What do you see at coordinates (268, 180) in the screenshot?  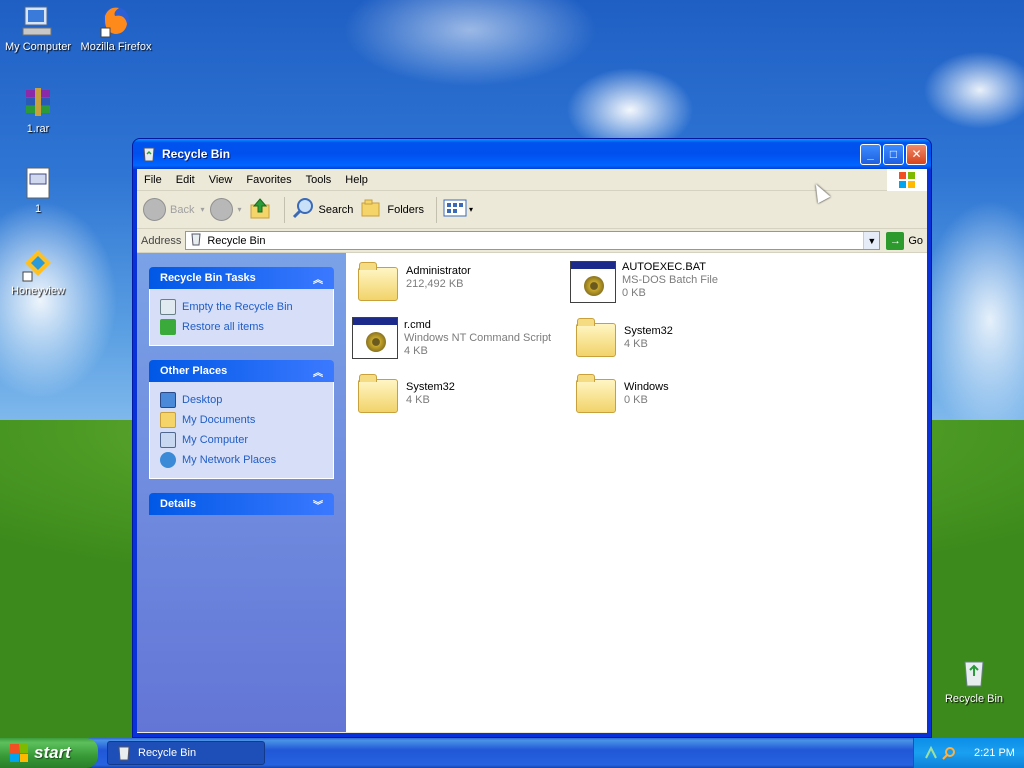 I see `menu-favorites: Favorites` at bounding box center [268, 180].